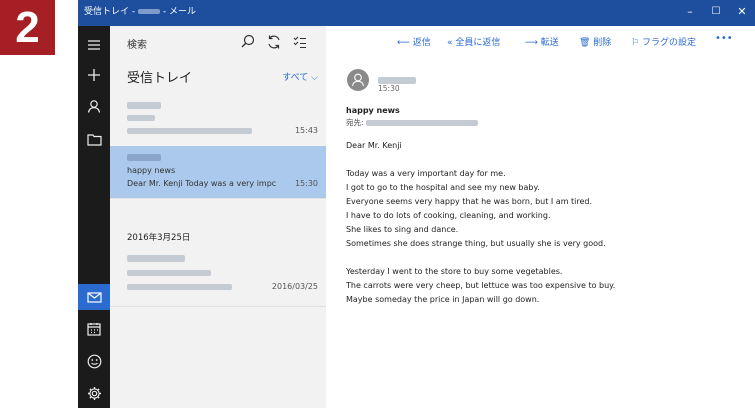 This screenshot has width=755, height=408. What do you see at coordinates (218, 237) in the screenshot?
I see `date-group-header: 2016年3月25日` at bounding box center [218, 237].